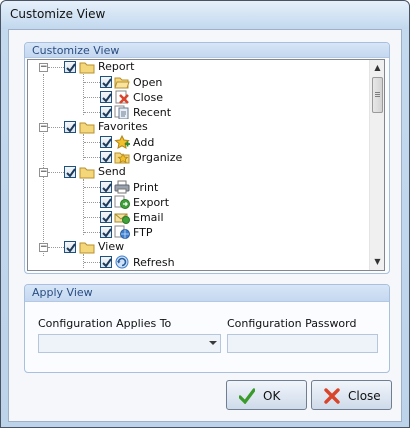 The height and width of the screenshot is (428, 410). I want to click on tree-label-organize: Organize, so click(158, 157).